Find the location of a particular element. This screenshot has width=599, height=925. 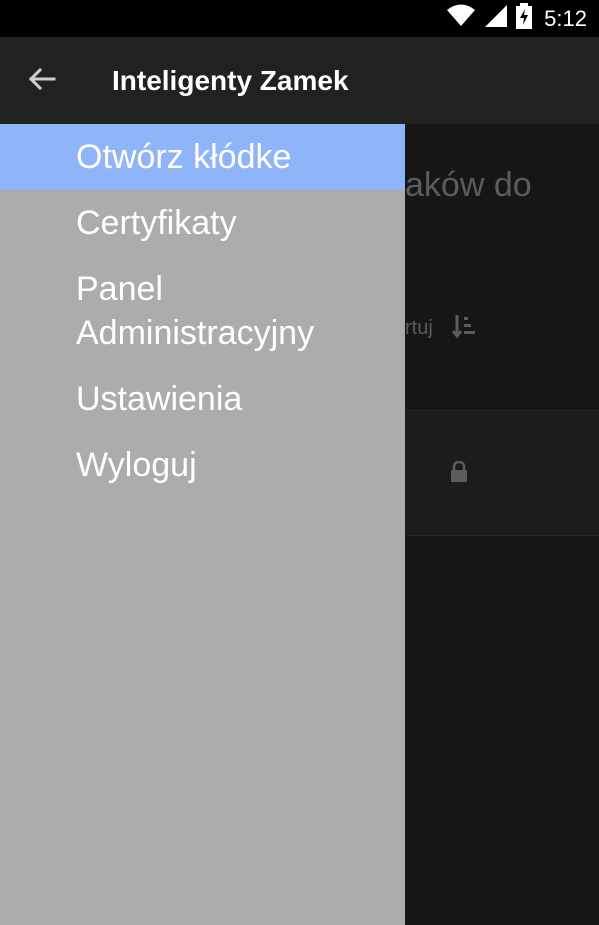

drawer-item-label: Wyloguj is located at coordinates (136, 465).